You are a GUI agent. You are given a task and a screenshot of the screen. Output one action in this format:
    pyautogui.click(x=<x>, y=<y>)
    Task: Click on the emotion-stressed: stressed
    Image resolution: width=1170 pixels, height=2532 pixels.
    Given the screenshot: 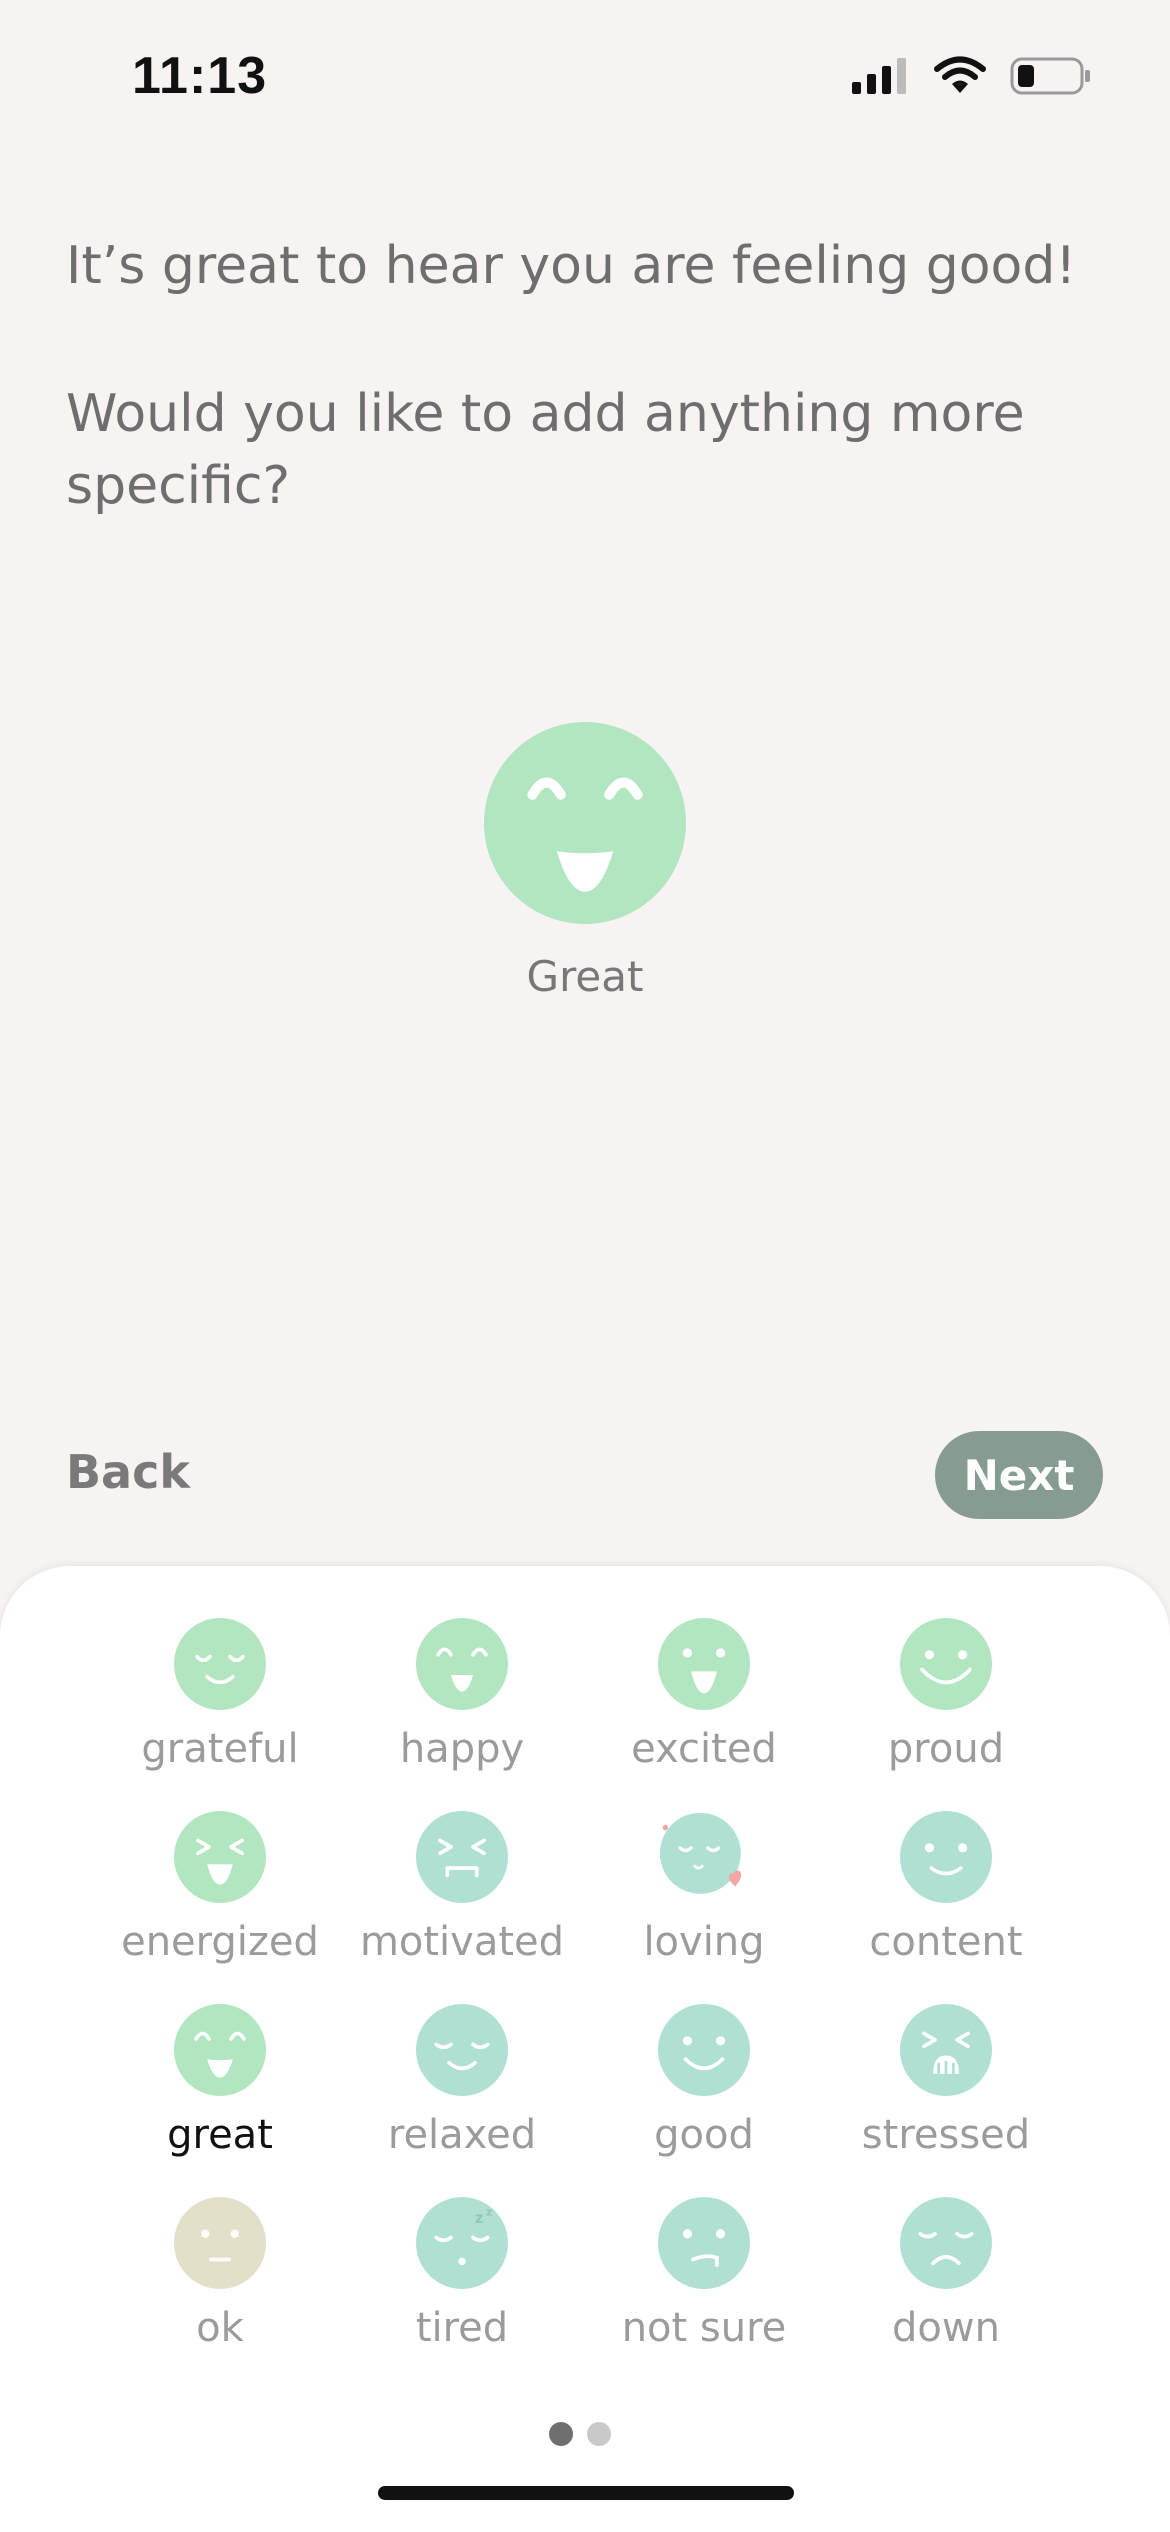 What is the action you would take?
    pyautogui.click(x=946, y=2081)
    